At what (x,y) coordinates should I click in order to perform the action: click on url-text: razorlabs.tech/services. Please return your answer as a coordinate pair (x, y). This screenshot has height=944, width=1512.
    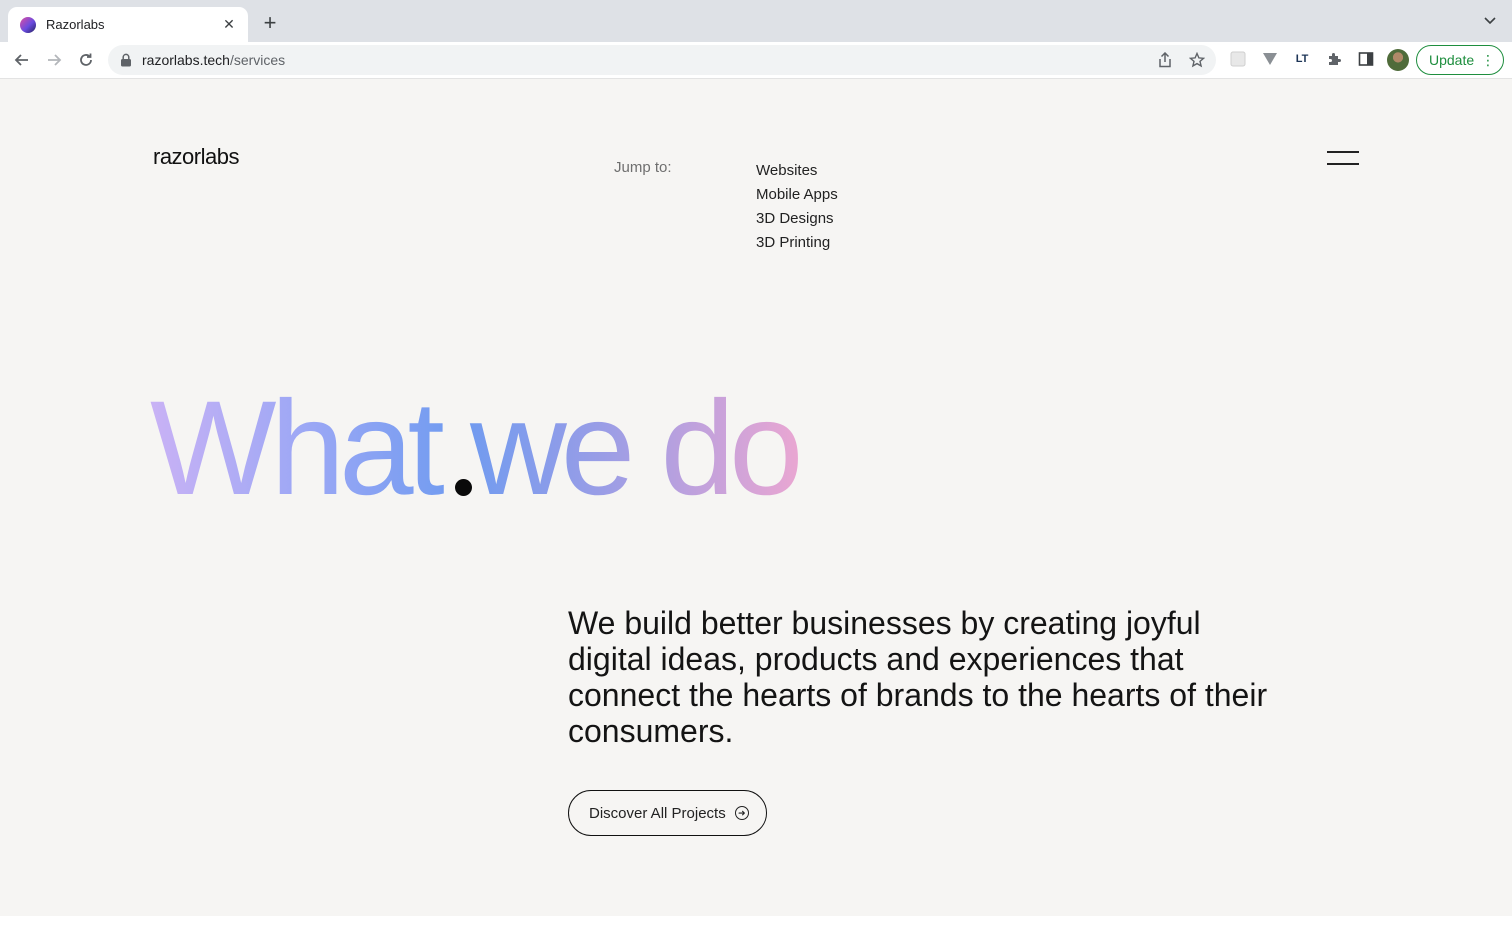
    Looking at the image, I should click on (213, 60).